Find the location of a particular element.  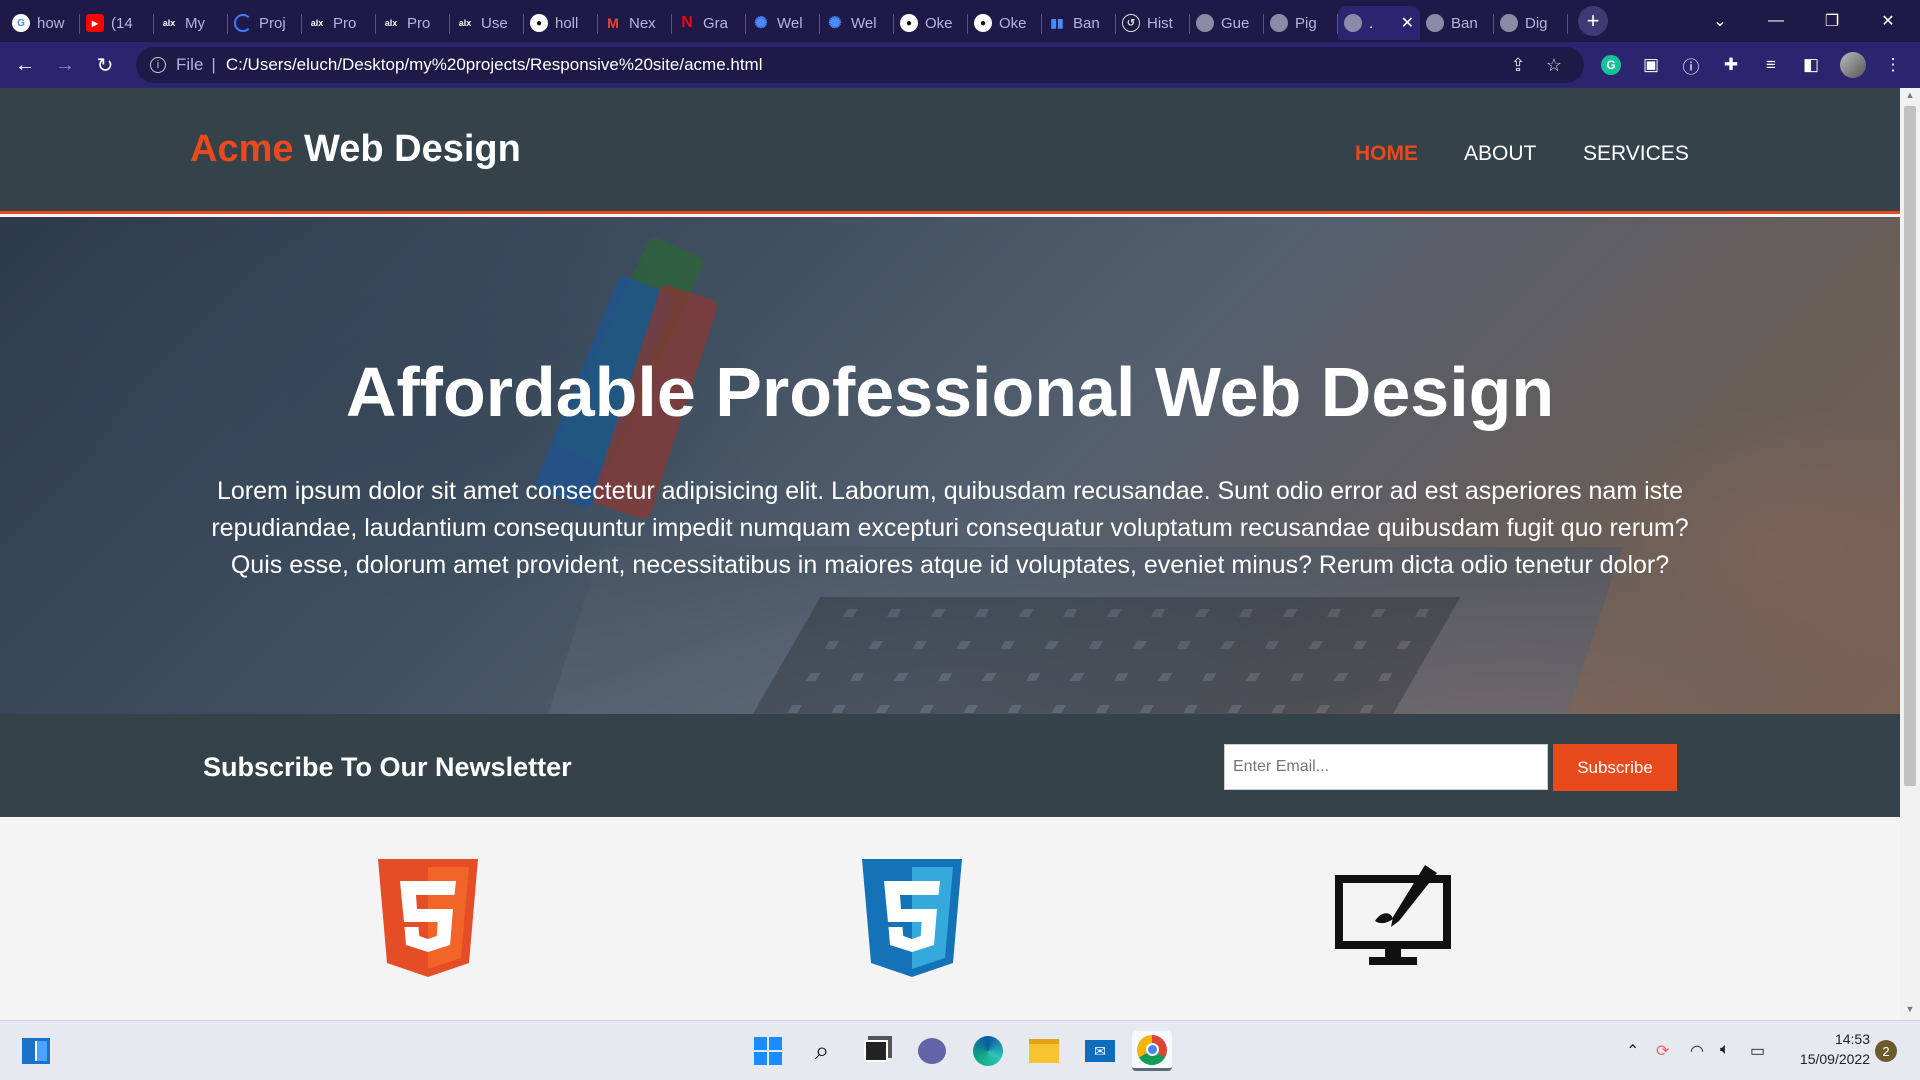

browser-tab: alx Use is located at coordinates (487, 23).